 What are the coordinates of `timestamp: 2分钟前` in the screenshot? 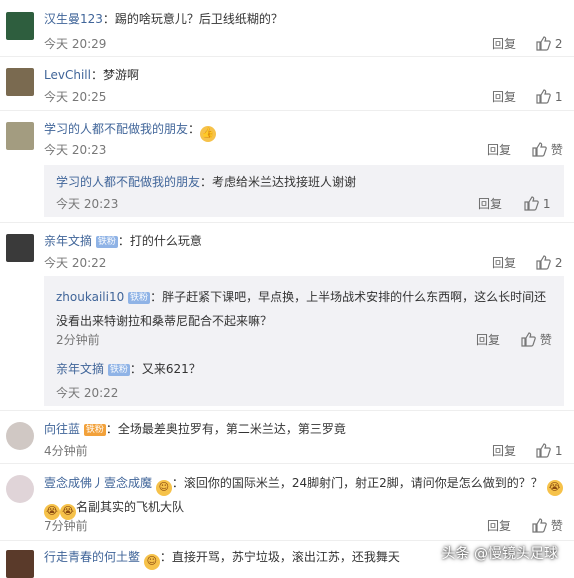 It's located at (78, 340).